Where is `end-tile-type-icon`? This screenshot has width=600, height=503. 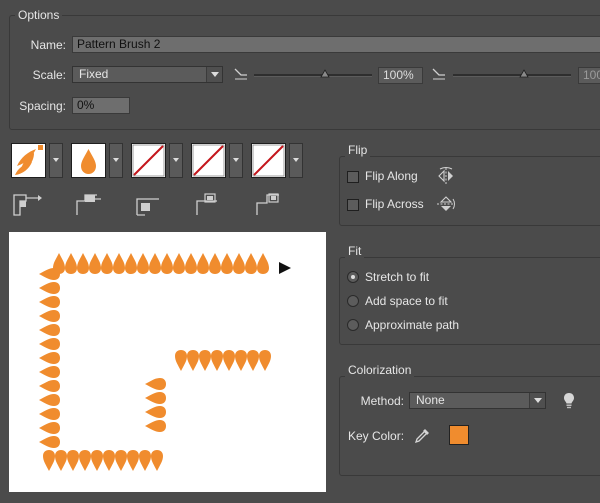 end-tile-type-icon is located at coordinates (267, 204).